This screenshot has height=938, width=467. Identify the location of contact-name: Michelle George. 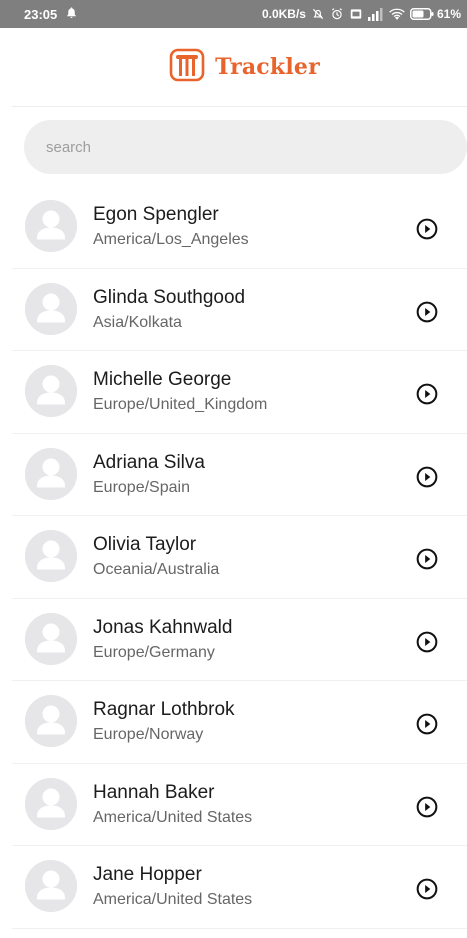
(162, 379).